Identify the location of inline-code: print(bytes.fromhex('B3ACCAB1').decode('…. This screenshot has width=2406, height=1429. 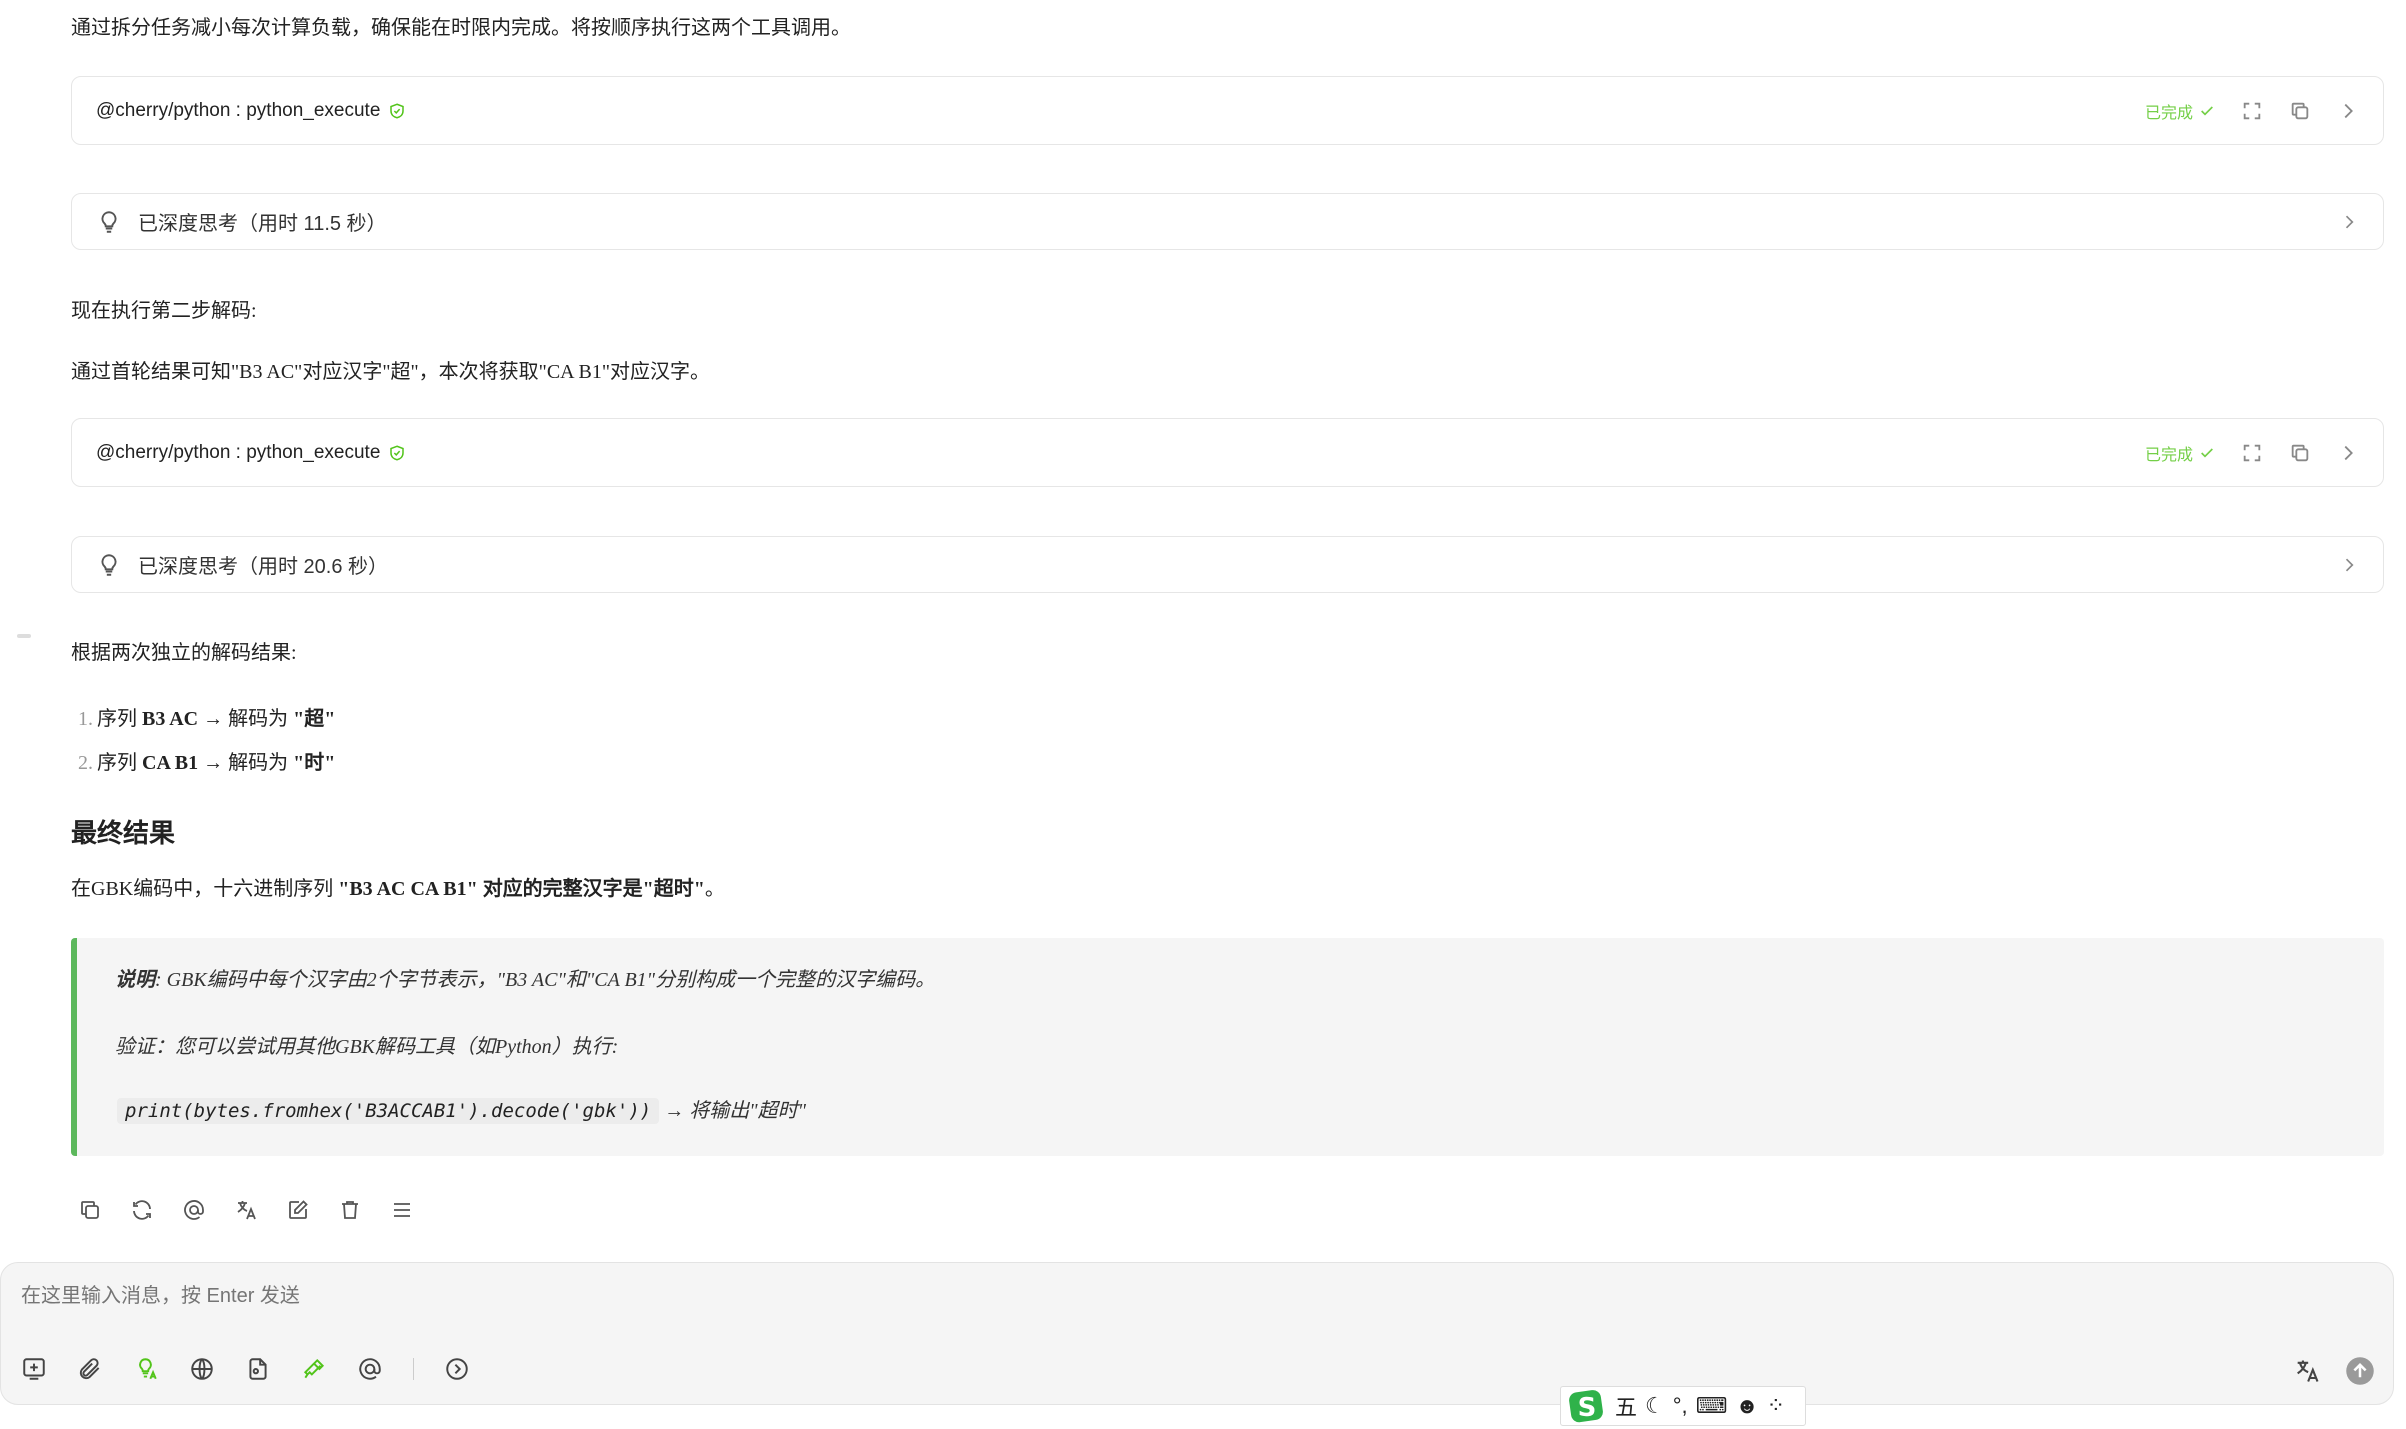
(388, 1111).